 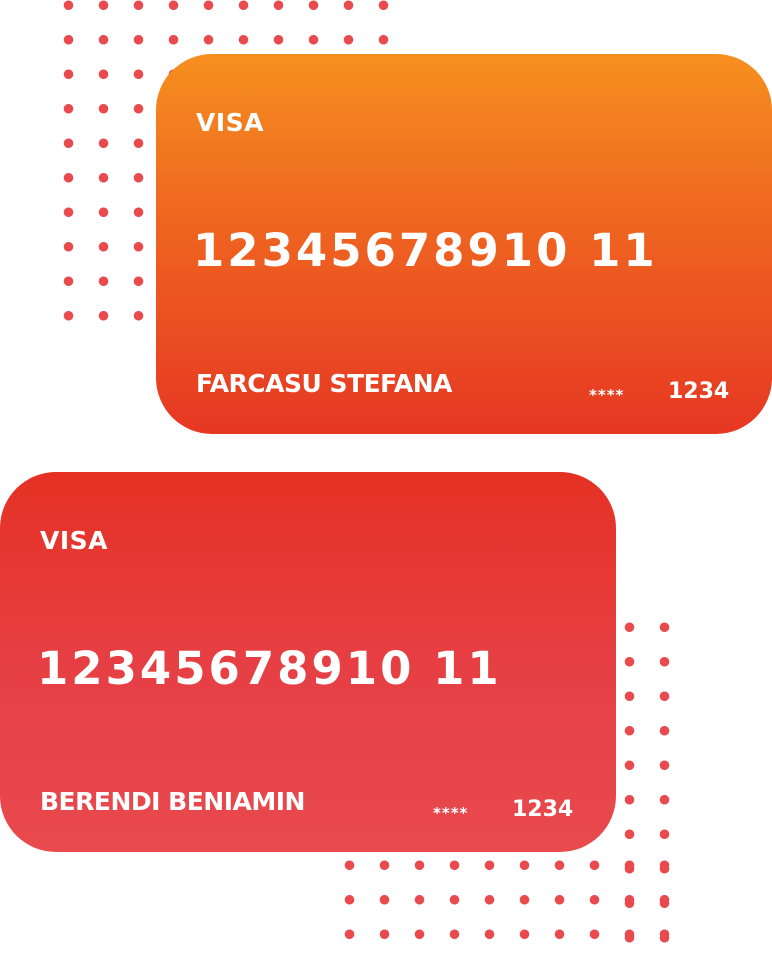 What do you see at coordinates (507, 900) in the screenshot?
I see `dot-pattern-bottom` at bounding box center [507, 900].